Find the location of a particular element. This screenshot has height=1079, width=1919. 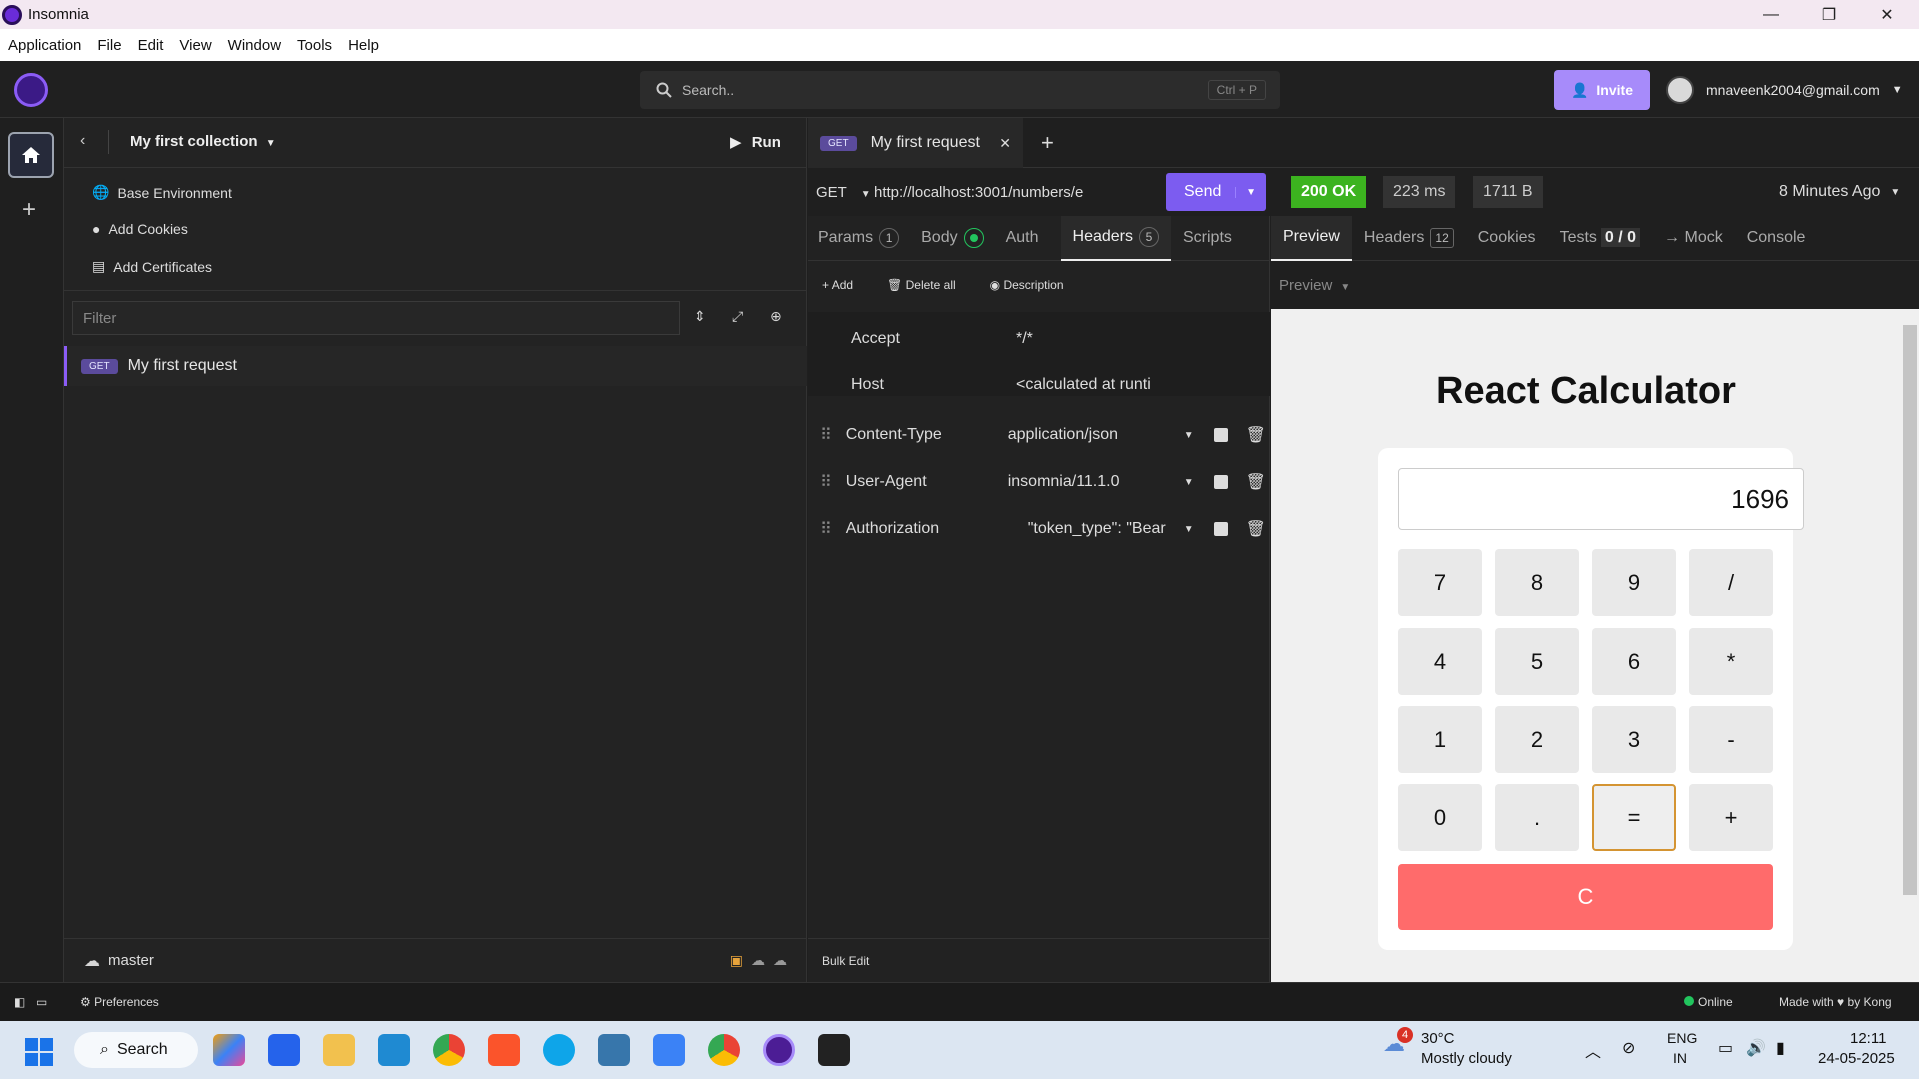

key-equals: = is located at coordinates (1634, 817).